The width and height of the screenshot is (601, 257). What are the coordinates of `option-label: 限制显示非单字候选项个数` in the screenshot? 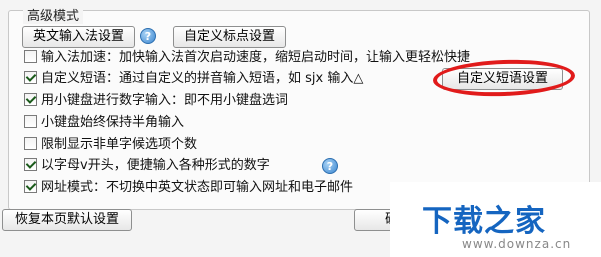 It's located at (119, 144).